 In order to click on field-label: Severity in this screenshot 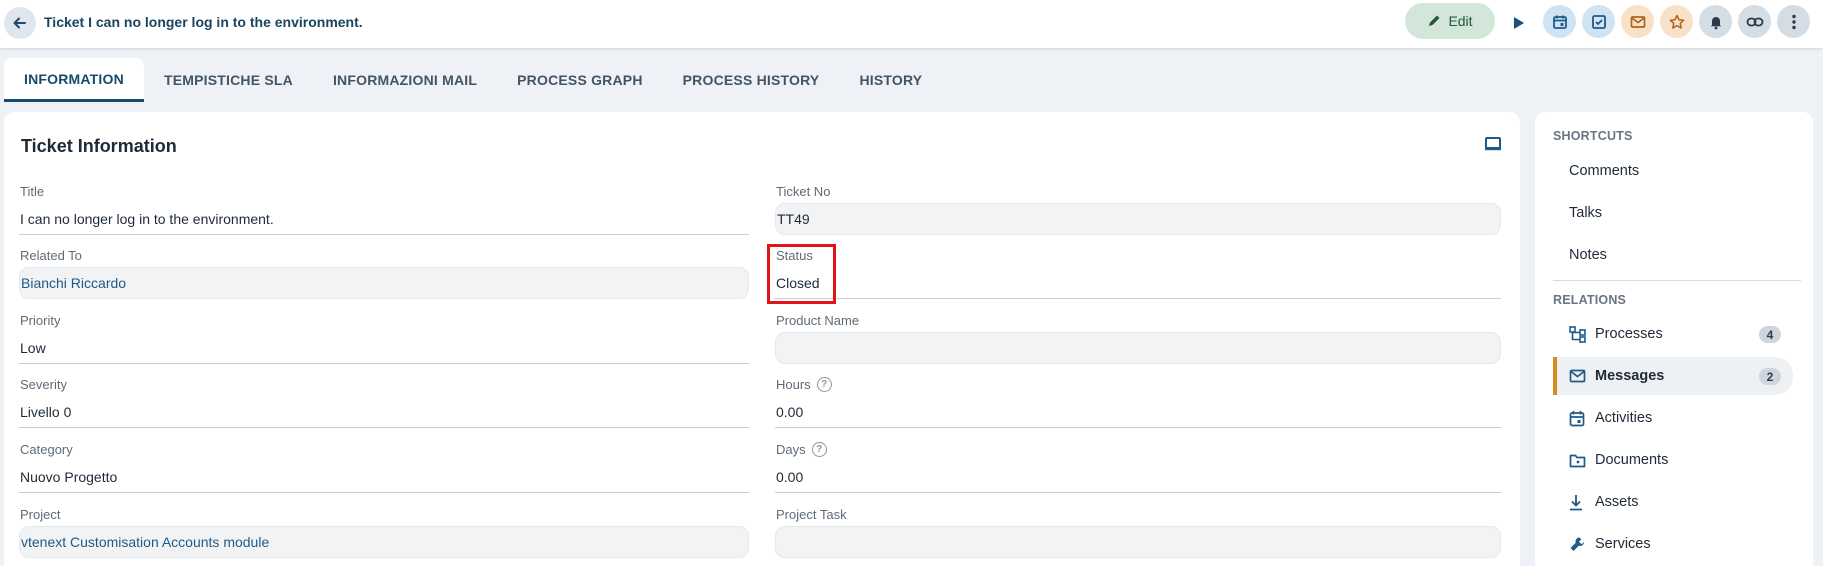, I will do `click(43, 384)`.